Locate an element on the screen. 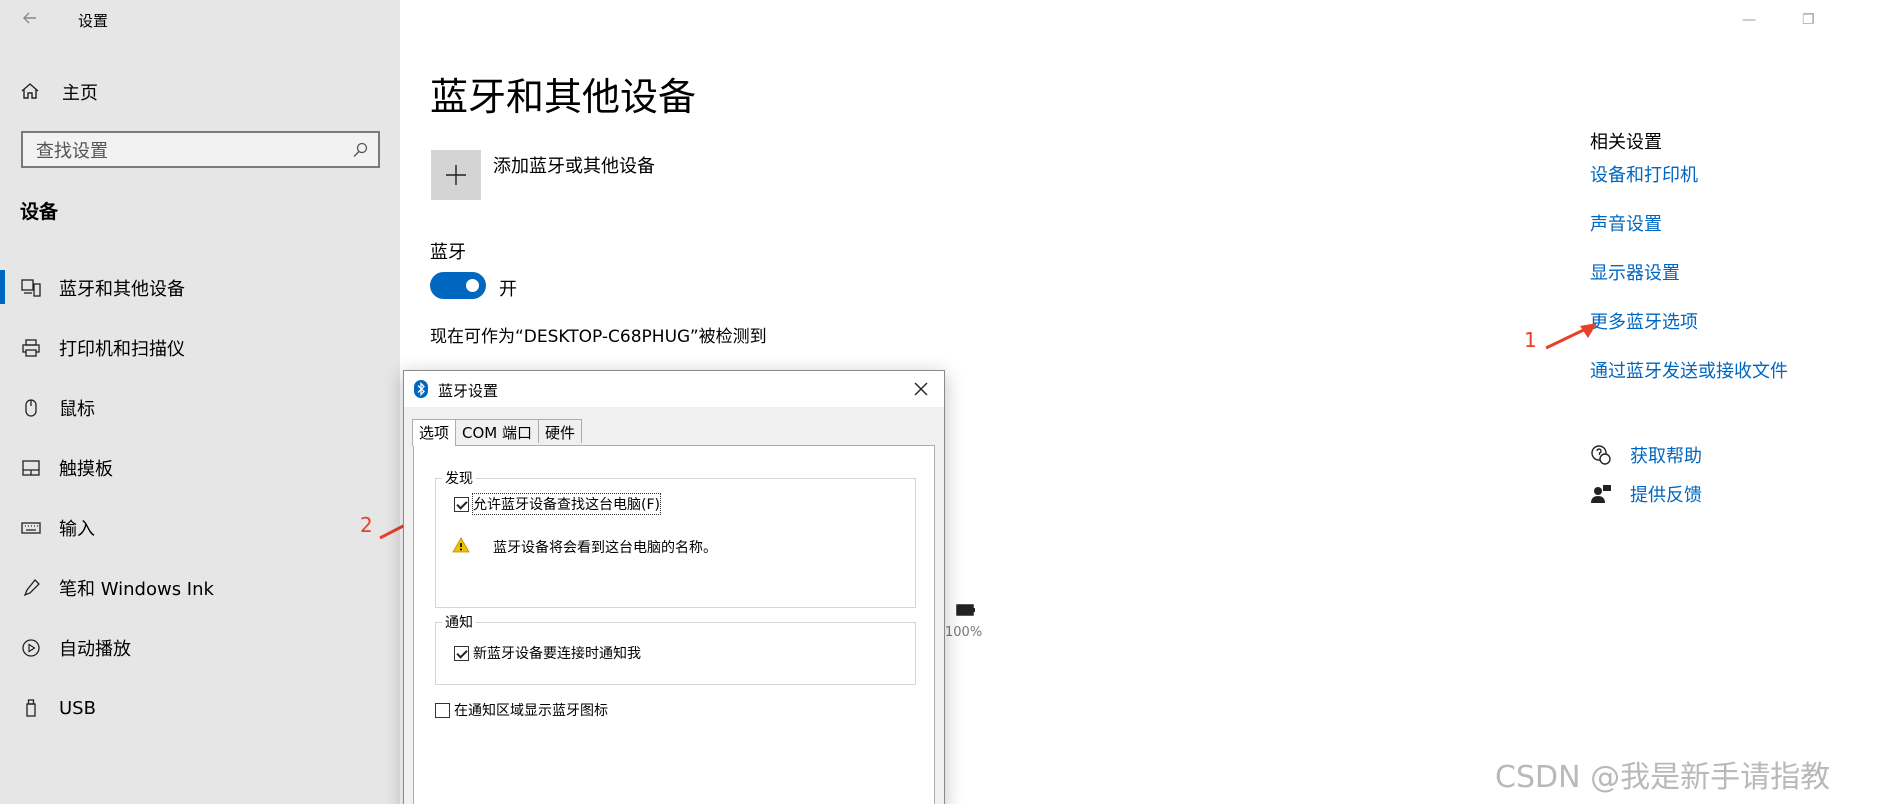 The image size is (1892, 804). search-input: 查找设置 is located at coordinates (200, 149).